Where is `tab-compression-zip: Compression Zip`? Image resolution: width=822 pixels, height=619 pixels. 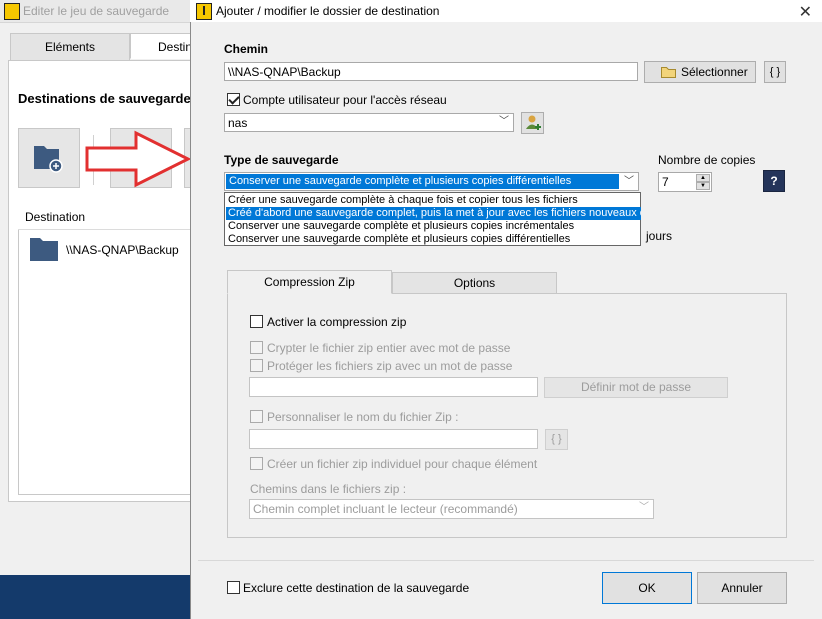
tab-compression-zip: Compression Zip is located at coordinates (309, 282).